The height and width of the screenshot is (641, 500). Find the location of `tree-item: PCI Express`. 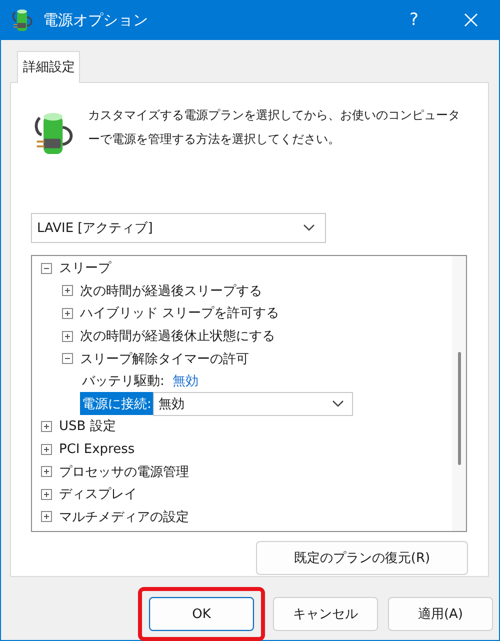

tree-item: PCI Express is located at coordinates (97, 449).